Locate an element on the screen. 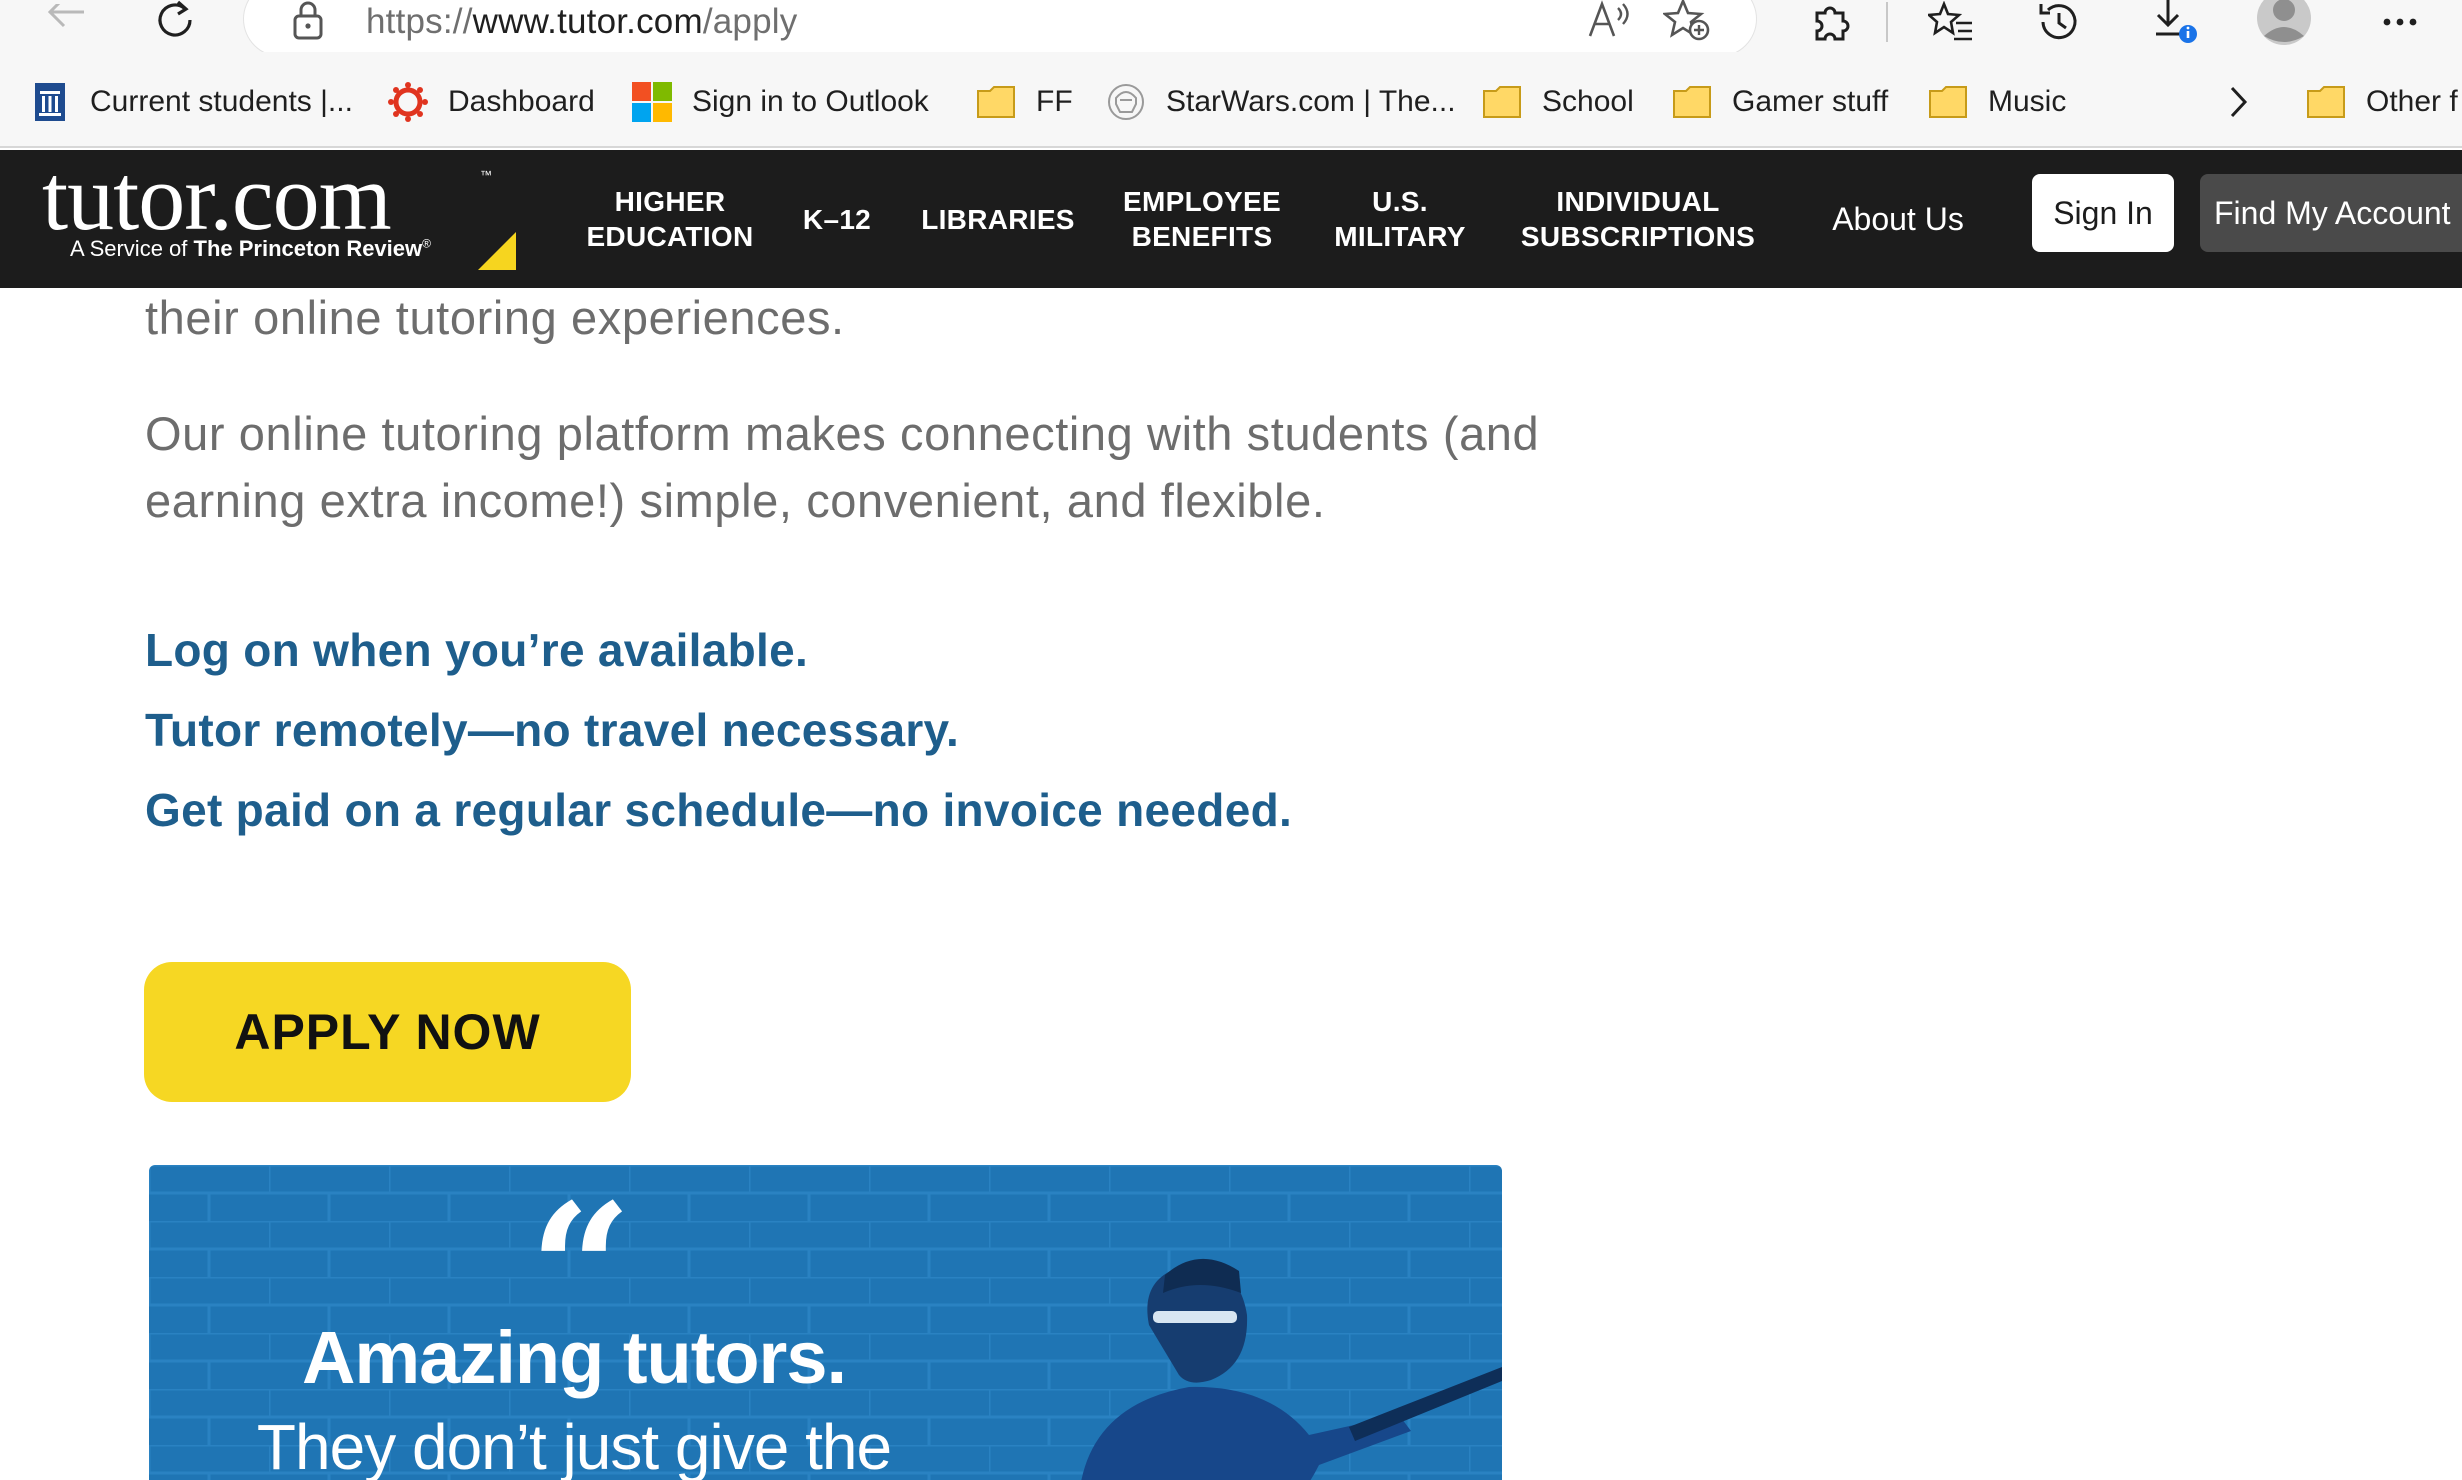 The image size is (2462, 1480). url-host: www.tutor.com is located at coordinates (587, 21).